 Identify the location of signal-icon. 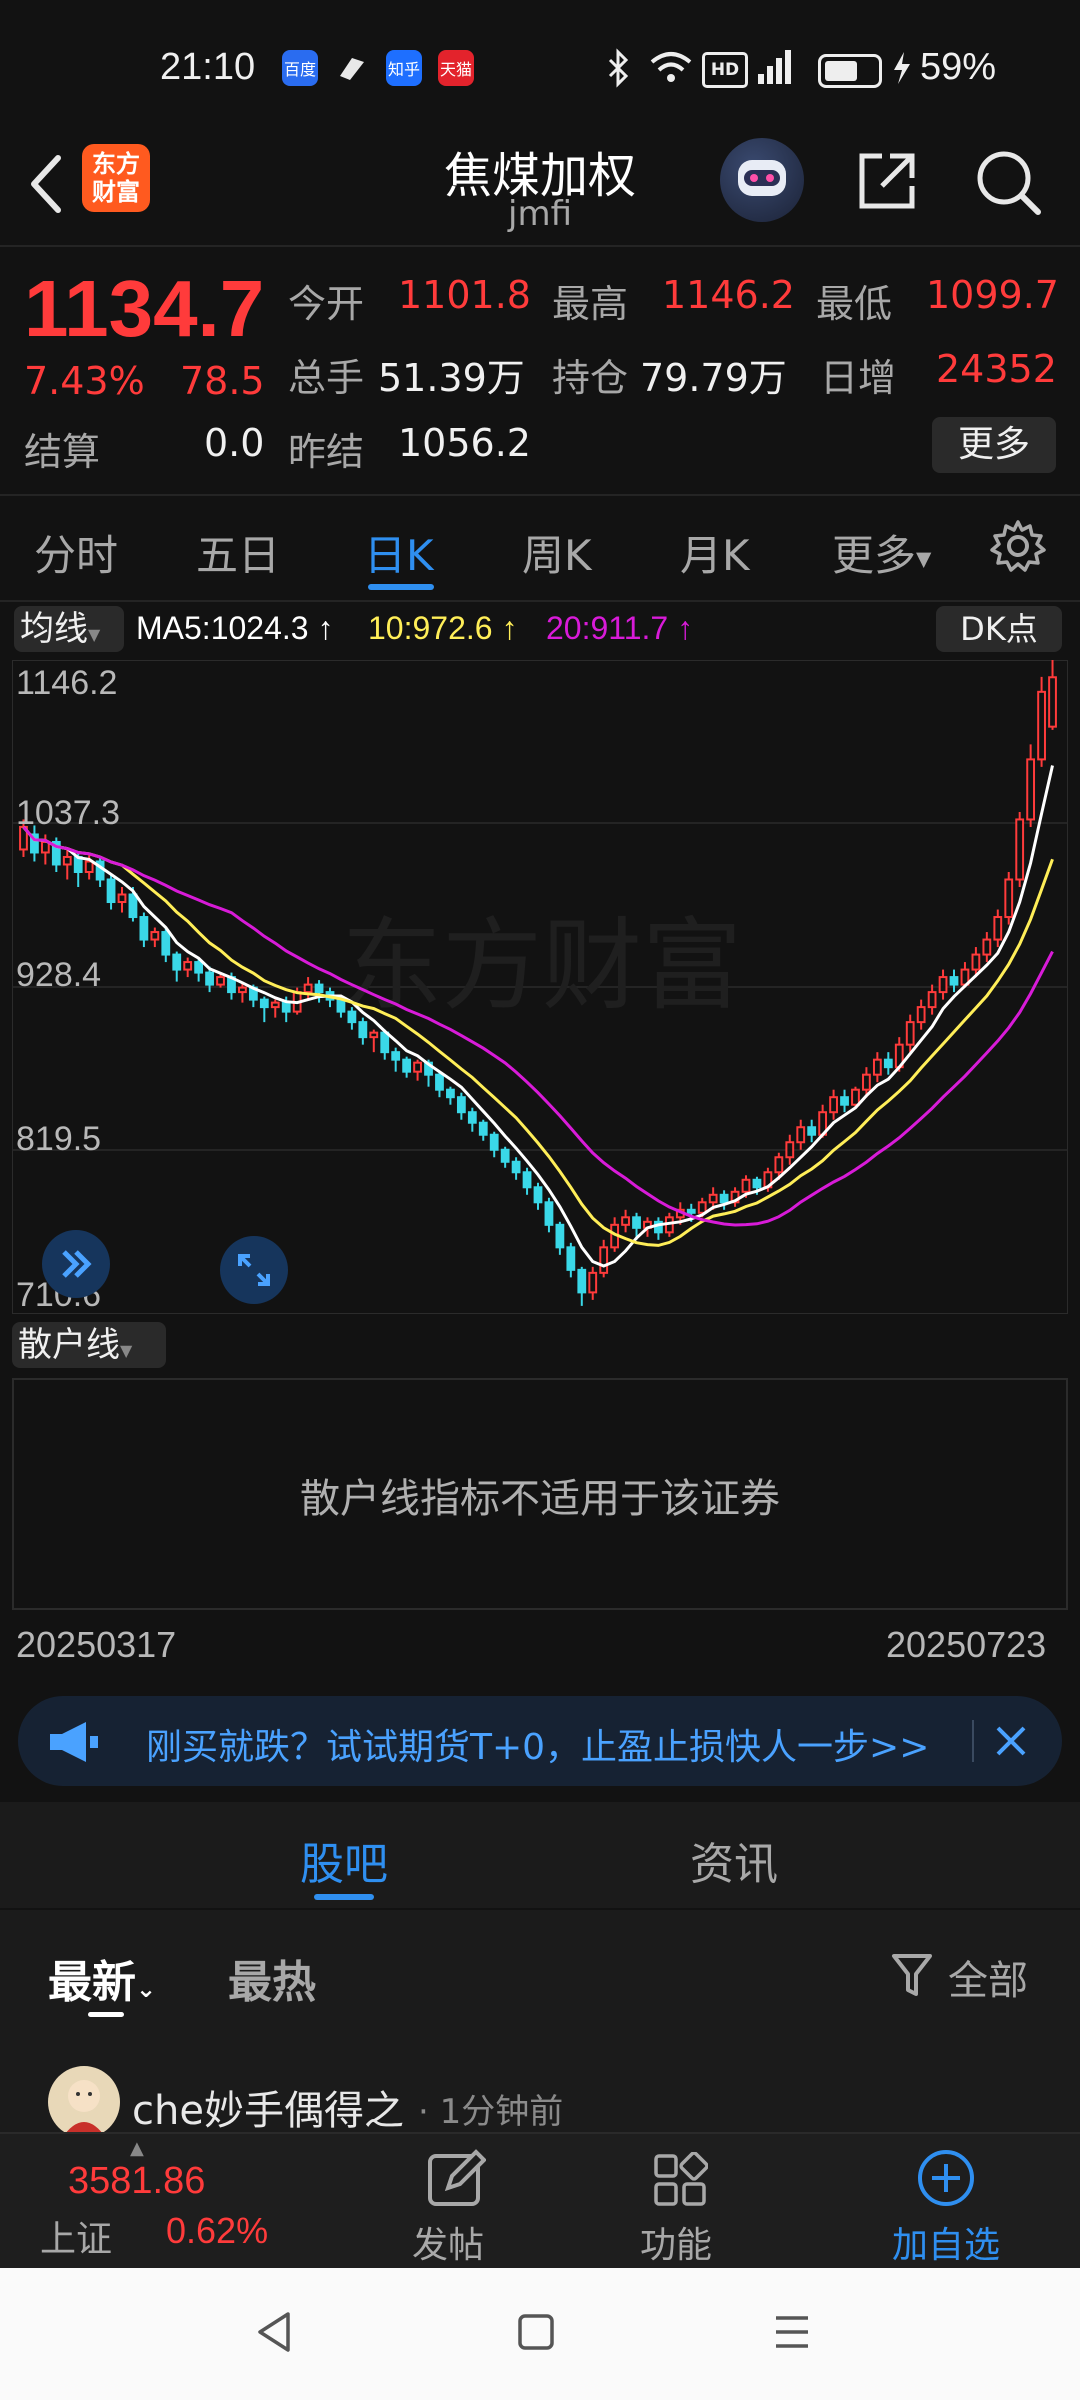
(776, 69).